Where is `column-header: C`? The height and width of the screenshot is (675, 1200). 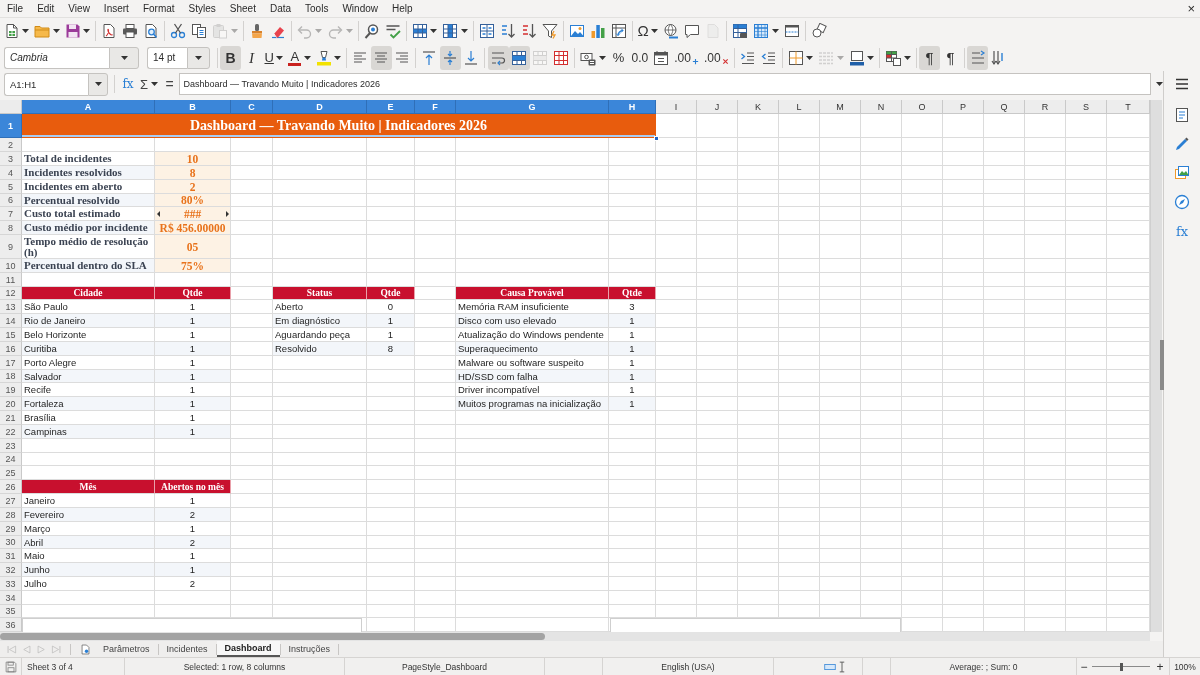 column-header: C is located at coordinates (252, 107).